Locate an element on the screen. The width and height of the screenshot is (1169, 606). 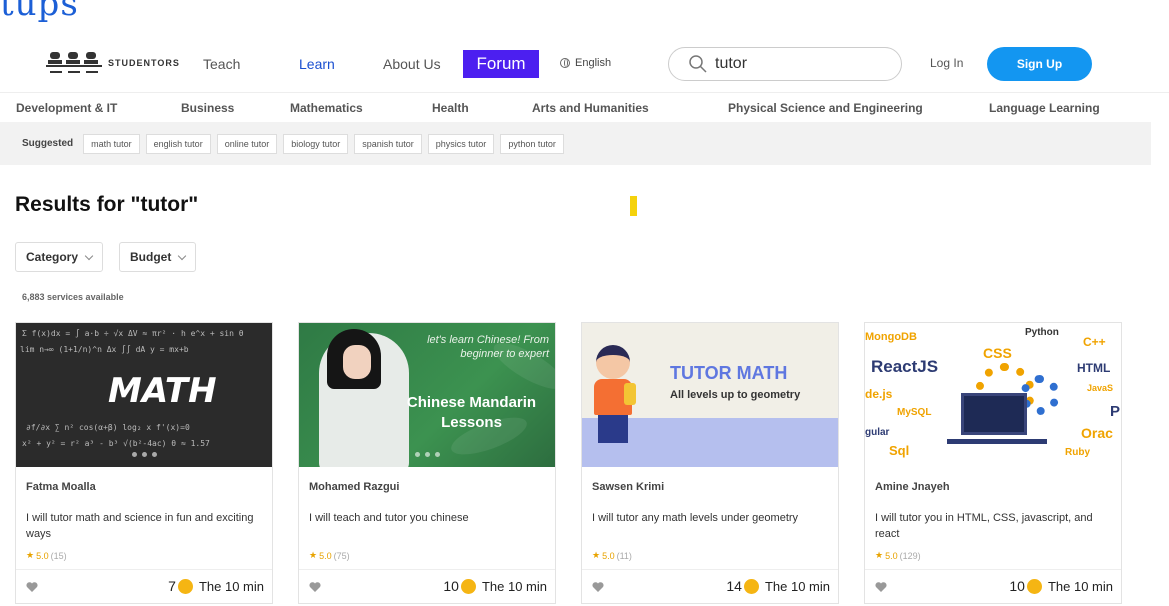
results-title: Results for "tutor" is located at coordinates (107, 204).